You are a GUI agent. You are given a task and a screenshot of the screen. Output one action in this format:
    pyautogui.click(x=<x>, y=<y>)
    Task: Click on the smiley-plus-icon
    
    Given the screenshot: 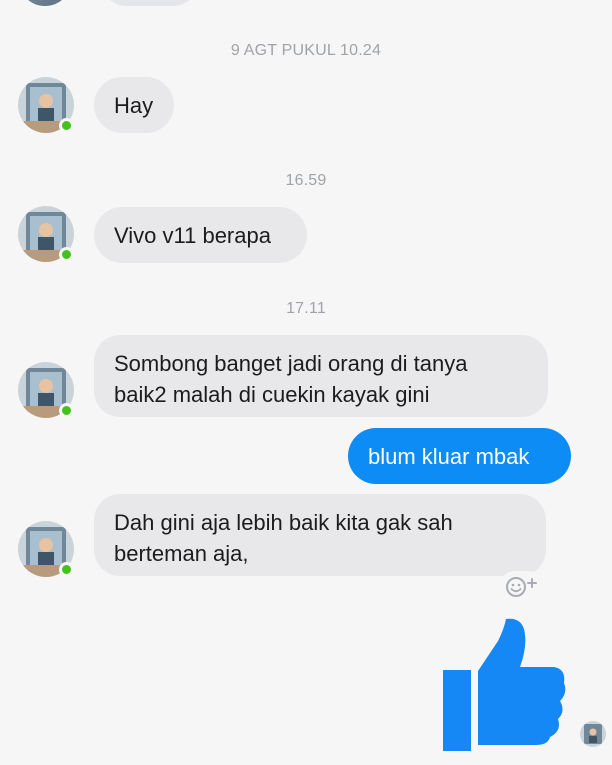 What is the action you would take?
    pyautogui.click(x=521, y=587)
    